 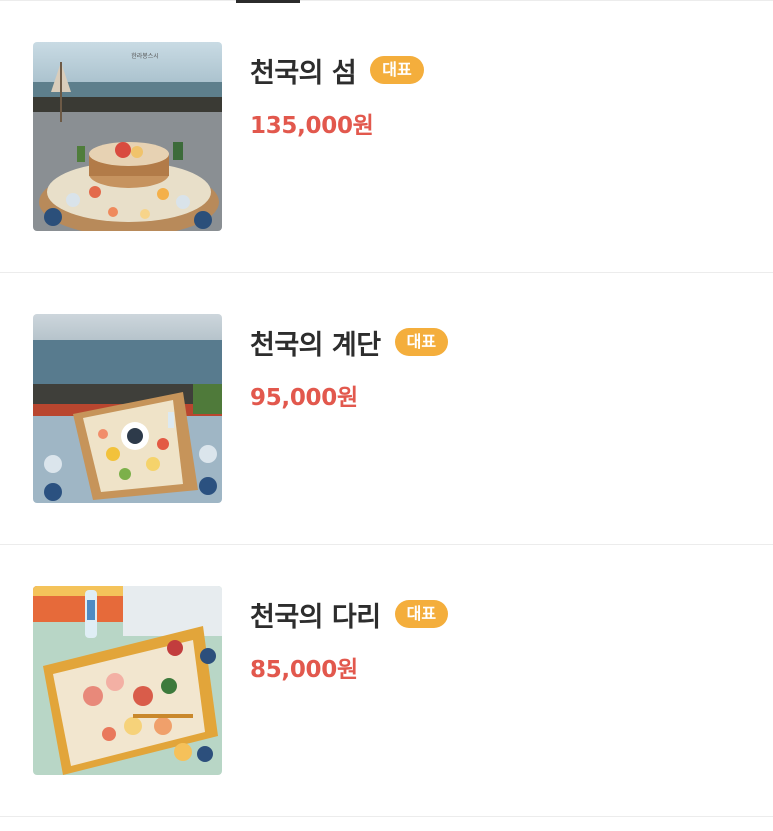 I want to click on menu-item-price: 95,000원, so click(x=304, y=398).